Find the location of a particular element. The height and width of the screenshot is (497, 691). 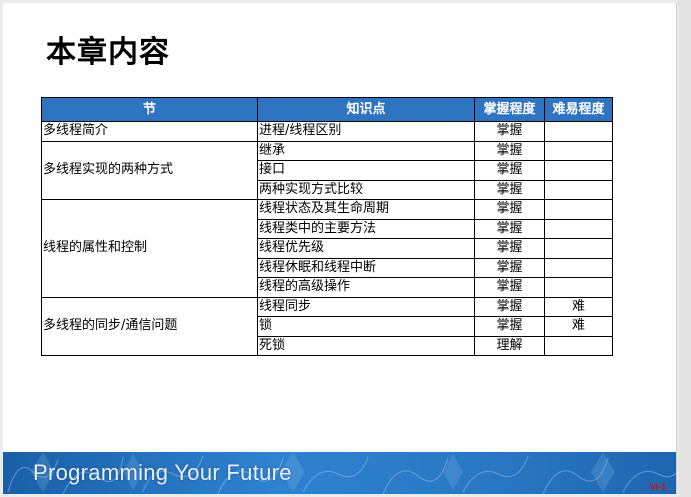

section-cell: 多线程简介 is located at coordinates (149, 131).